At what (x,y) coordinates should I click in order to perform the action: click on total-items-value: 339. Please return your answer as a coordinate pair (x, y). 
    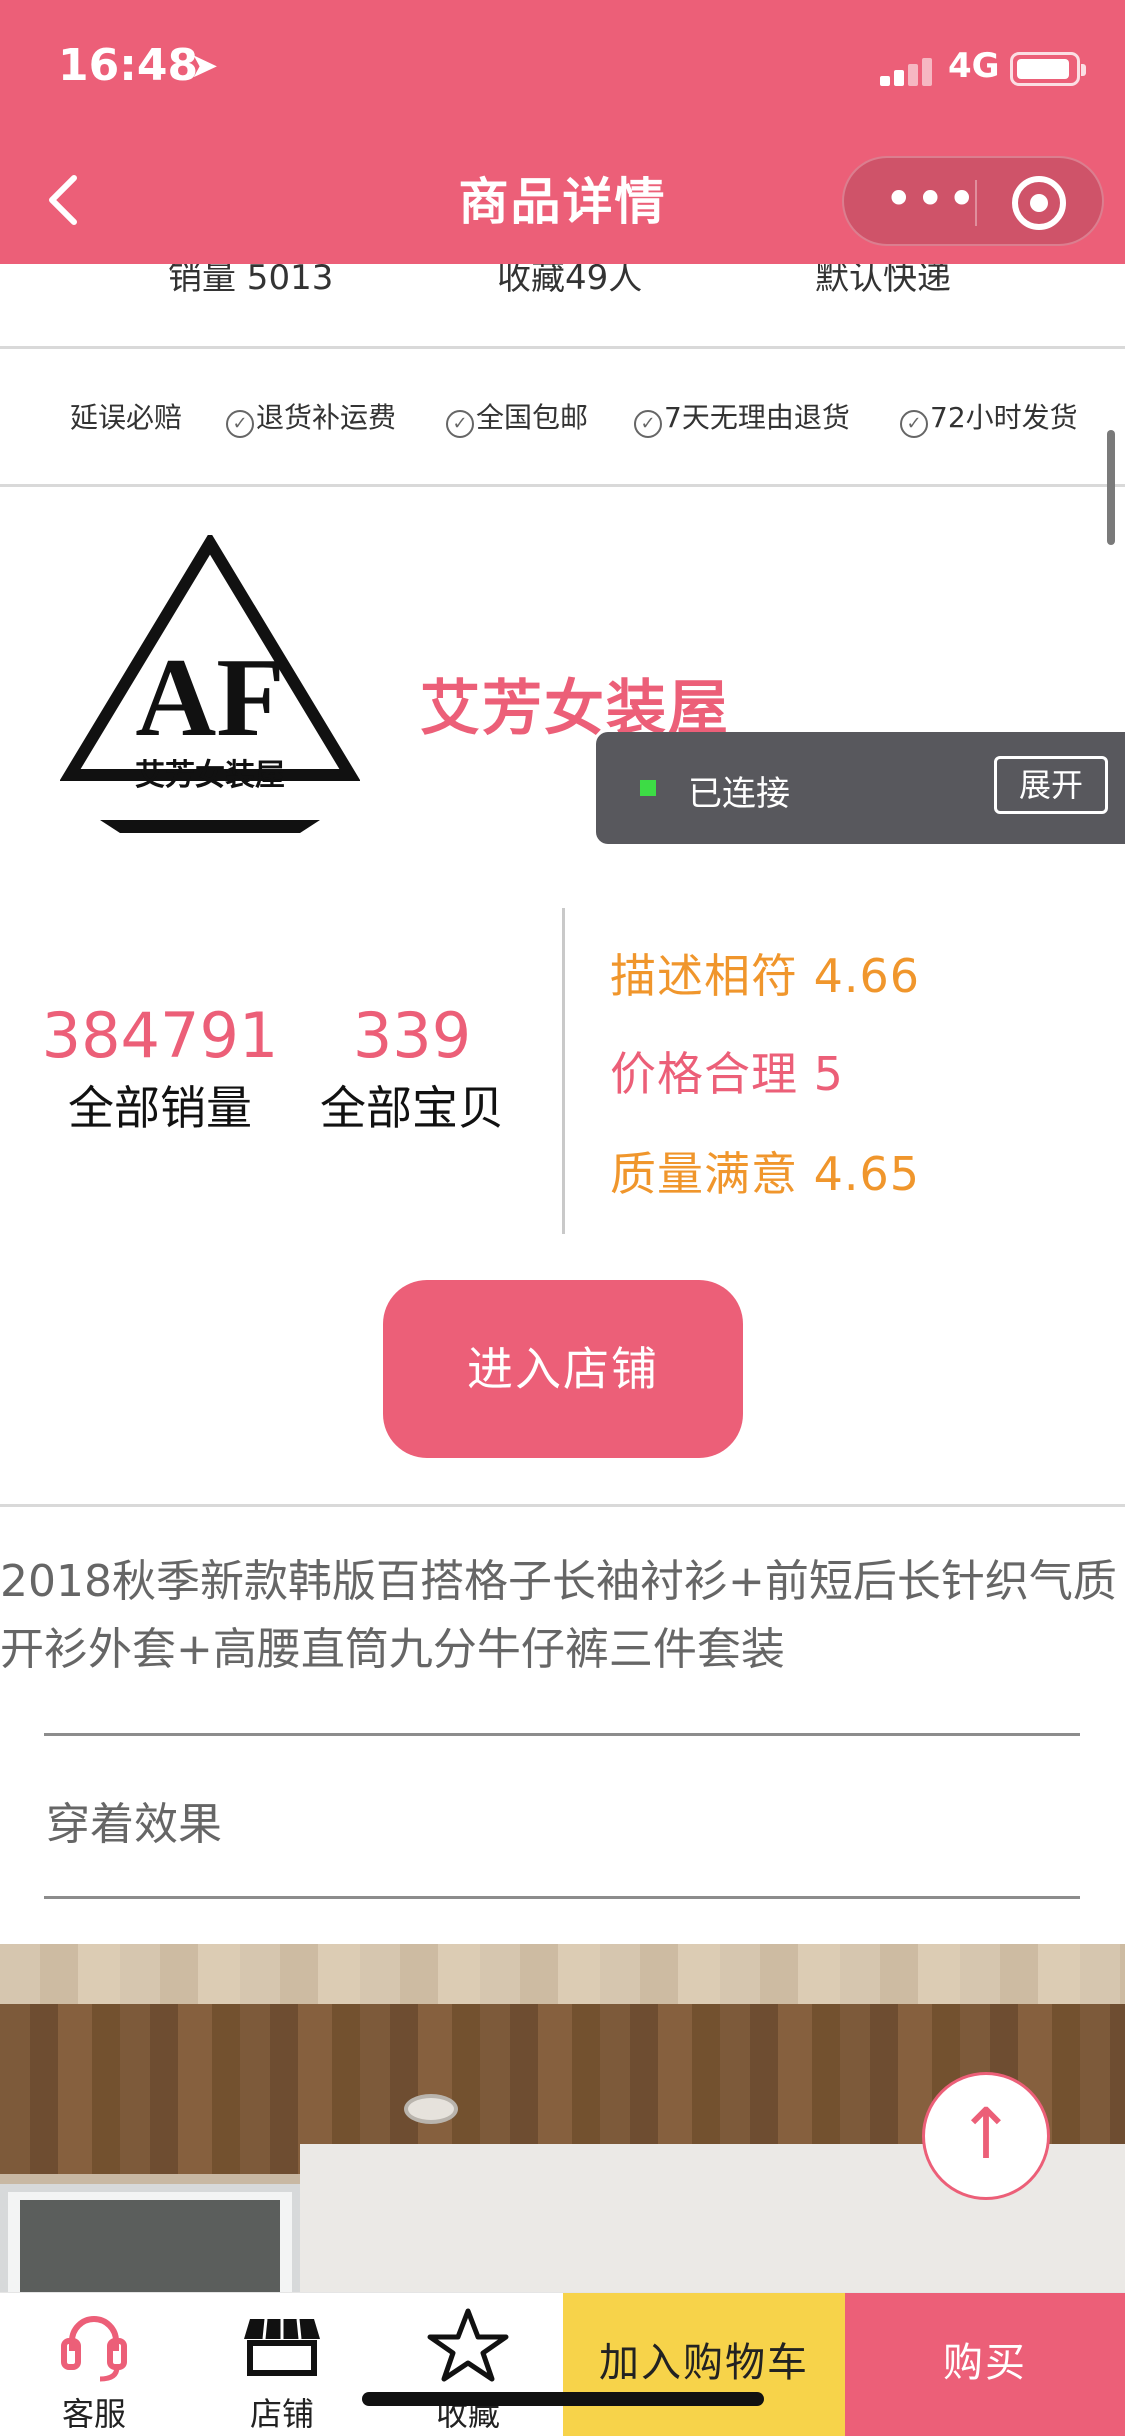
    Looking at the image, I should click on (412, 1035).